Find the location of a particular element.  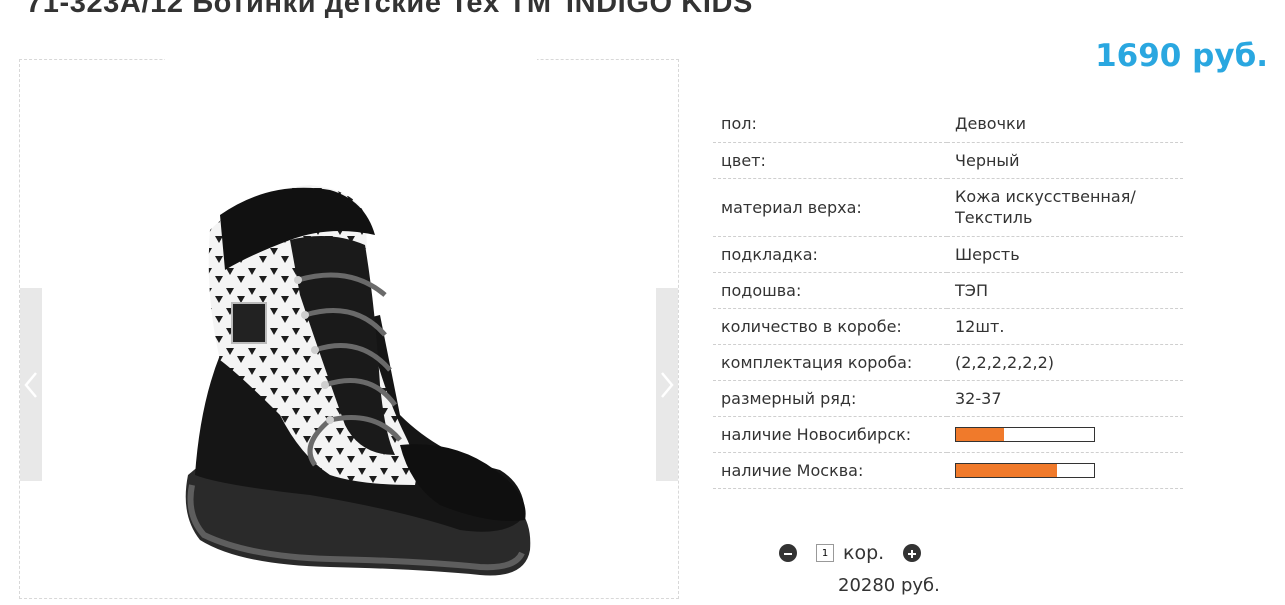

attribute-row: пол: Девочки is located at coordinates (948, 124).